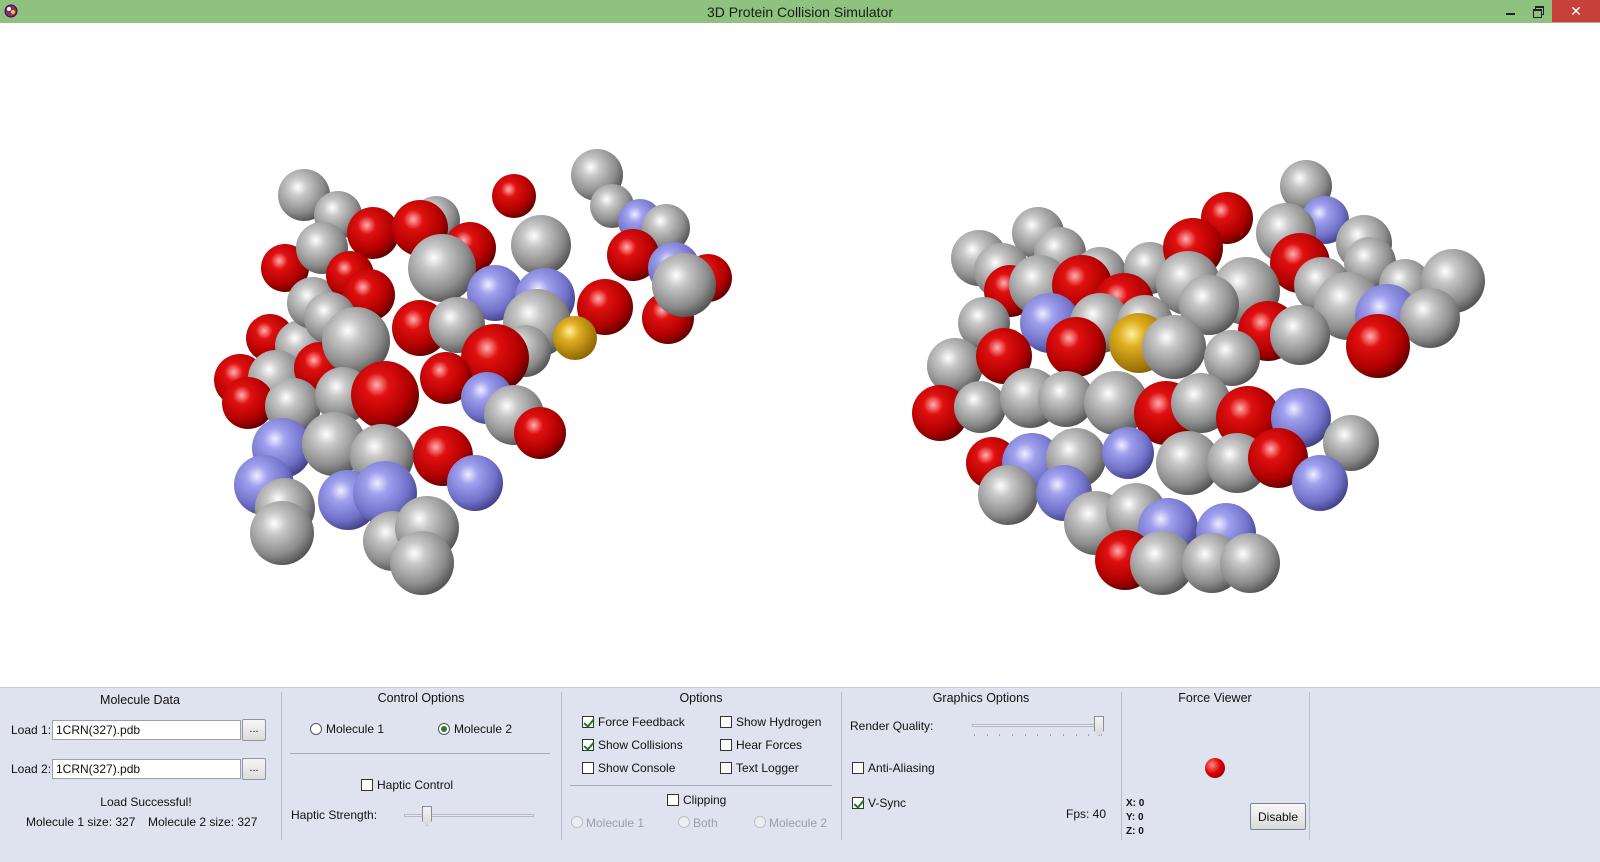  I want to click on control-molecule1-label: Molecule 1, so click(355, 729).